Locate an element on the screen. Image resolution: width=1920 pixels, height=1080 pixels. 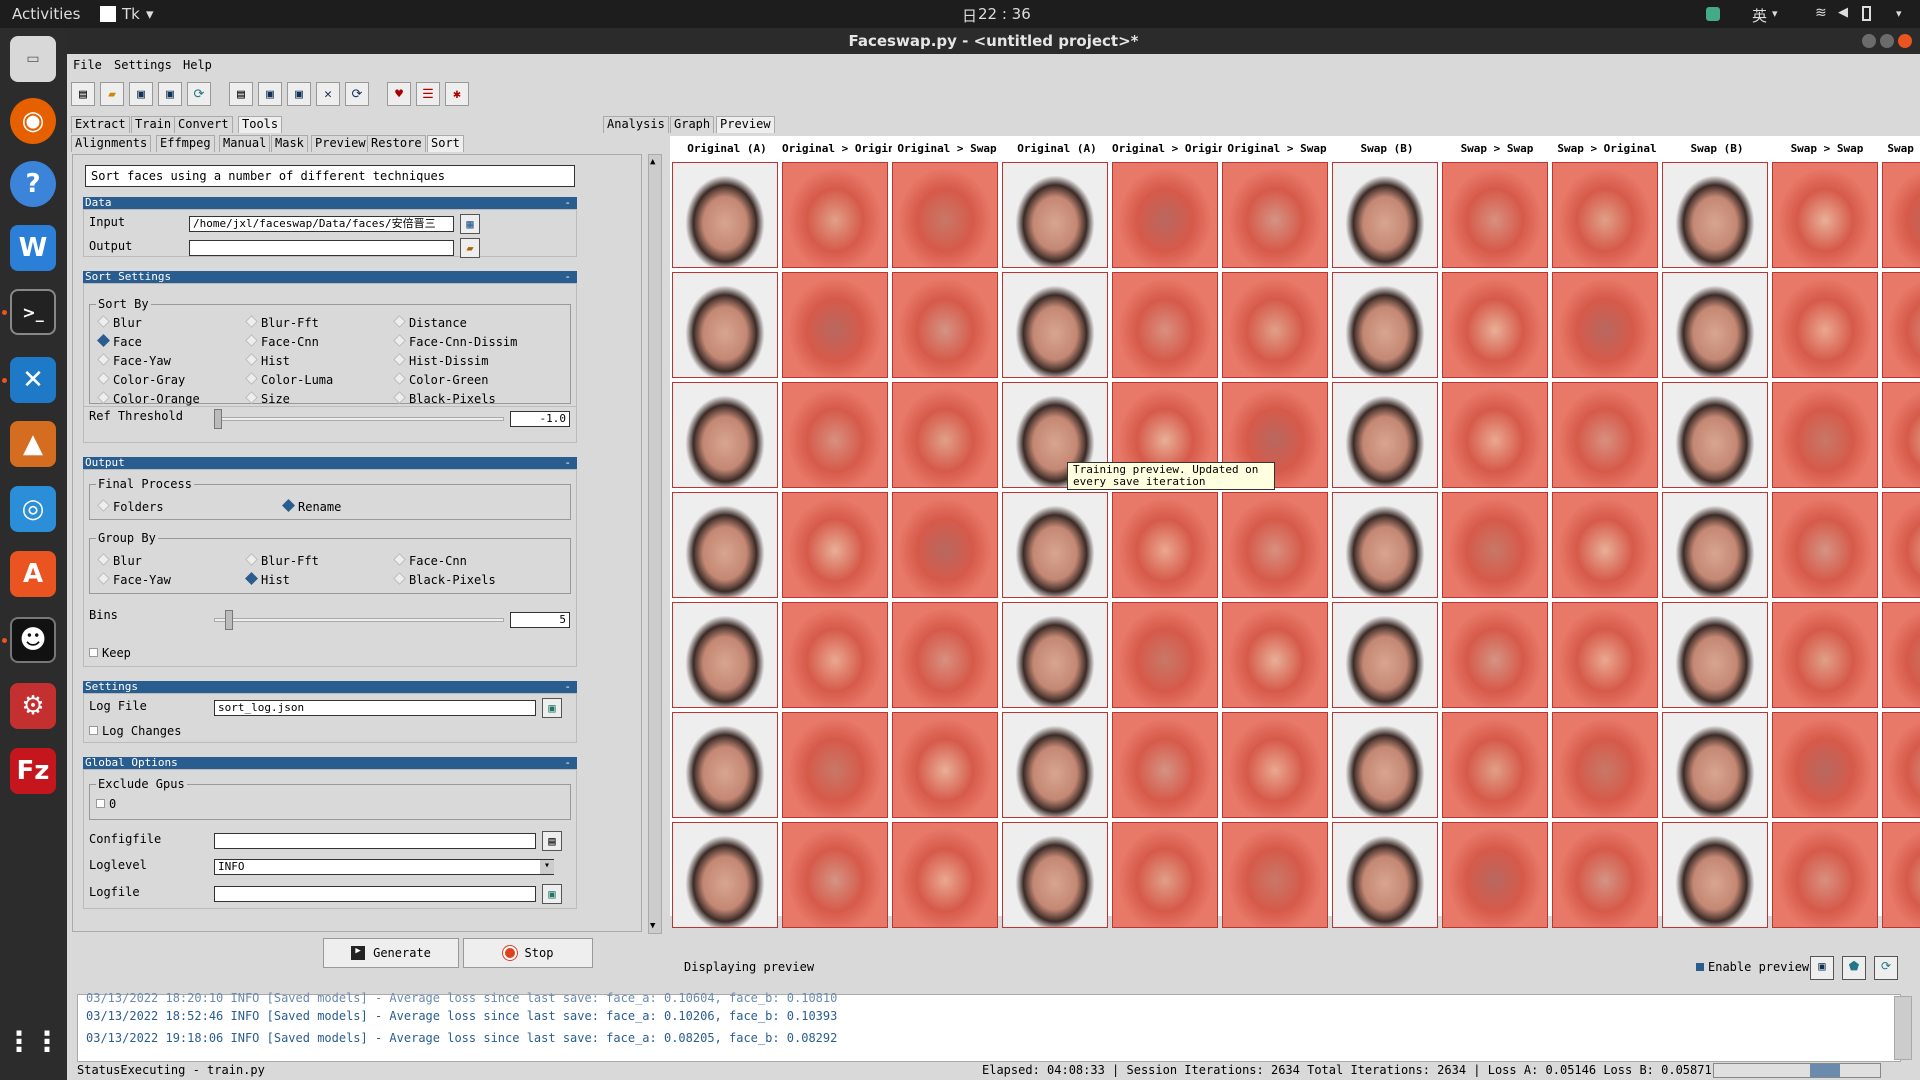
generate-button: ▶ Generate is located at coordinates (391, 953).